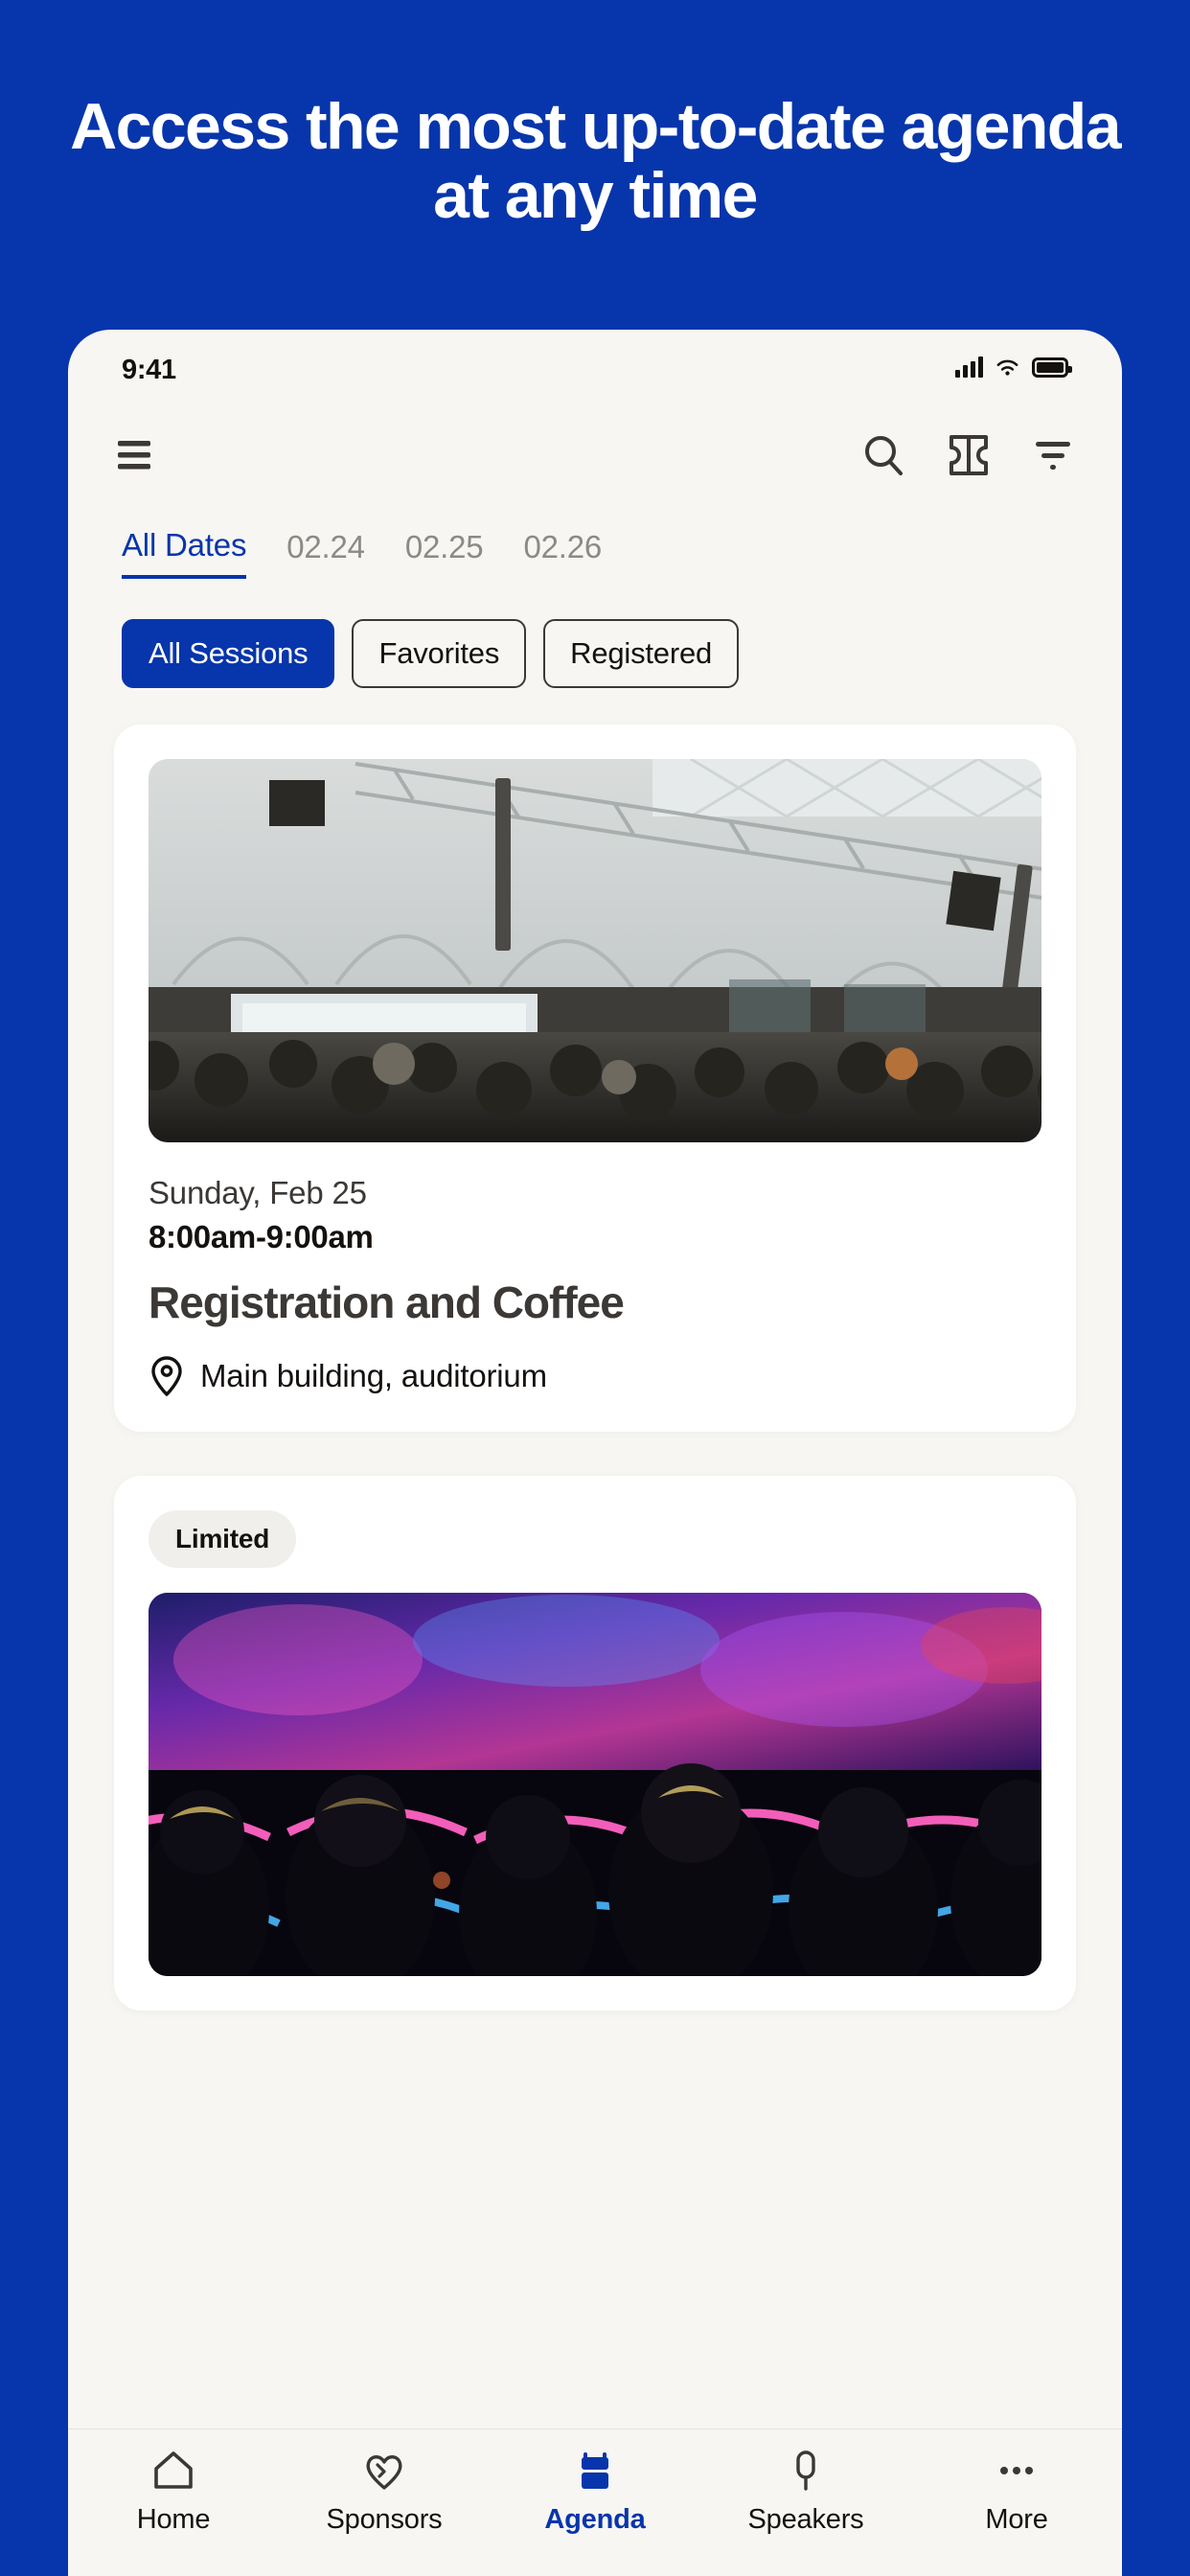  I want to click on battery-full-icon, so click(1052, 367).